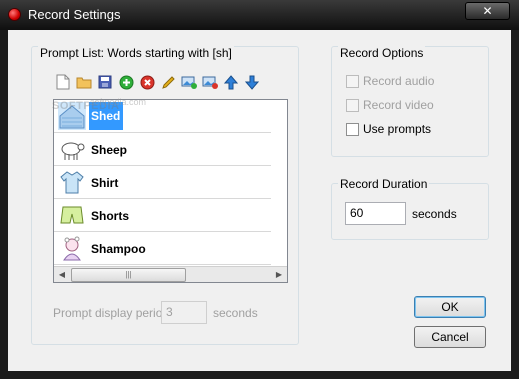 The image size is (519, 379). Describe the element at coordinates (105, 183) in the screenshot. I see `list-item-label: Shirt` at that location.